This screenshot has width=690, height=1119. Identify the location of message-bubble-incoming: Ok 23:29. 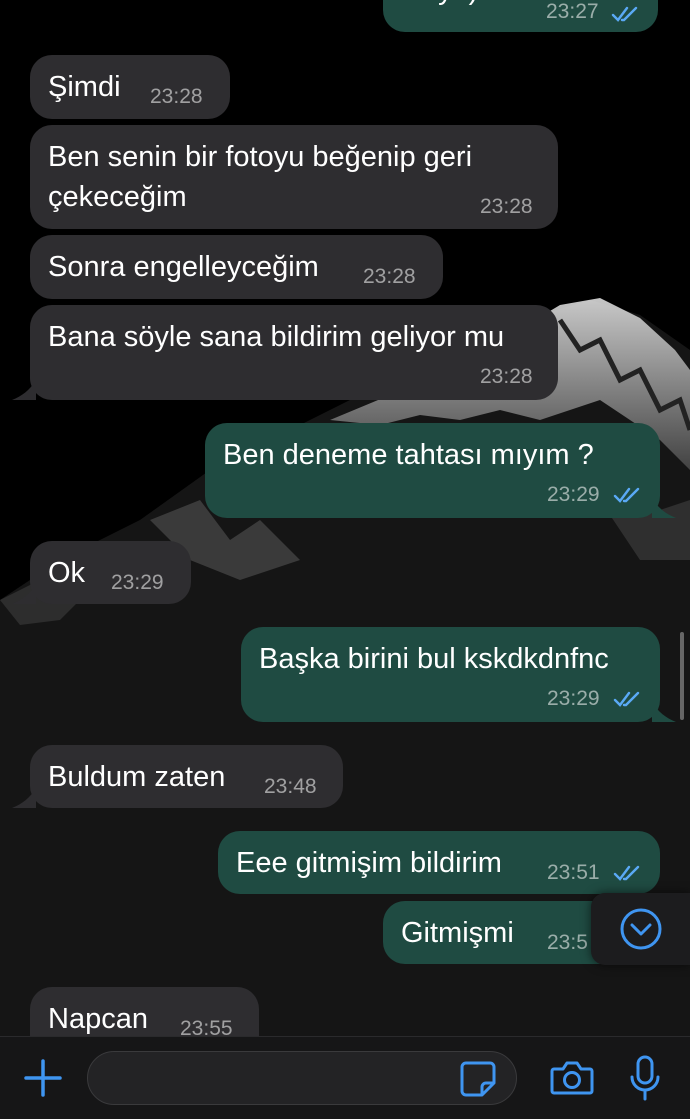
(110, 572).